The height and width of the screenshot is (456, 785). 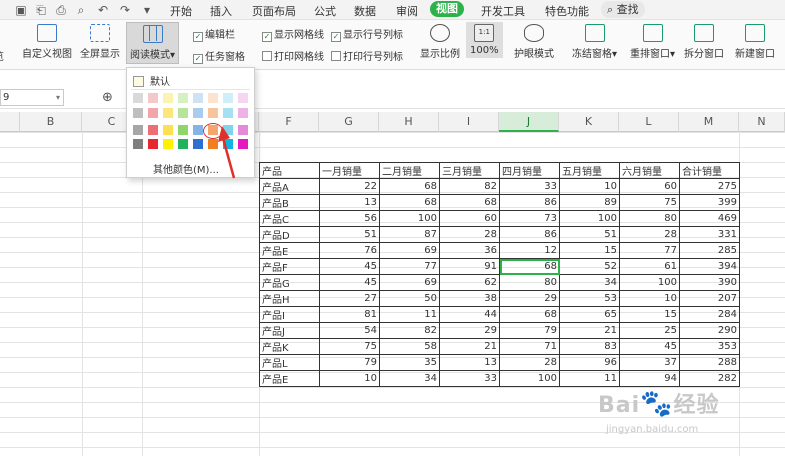 I want to click on product-name-cell: 产品I, so click(x=289, y=314).